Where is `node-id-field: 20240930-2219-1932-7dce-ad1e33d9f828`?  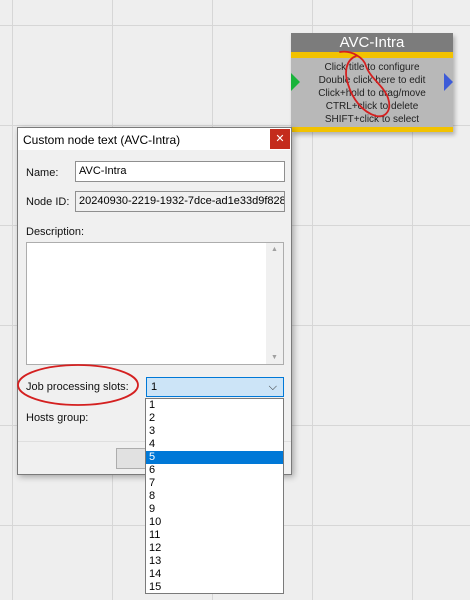
node-id-field: 20240930-2219-1932-7dce-ad1e33d9f828 is located at coordinates (180, 201).